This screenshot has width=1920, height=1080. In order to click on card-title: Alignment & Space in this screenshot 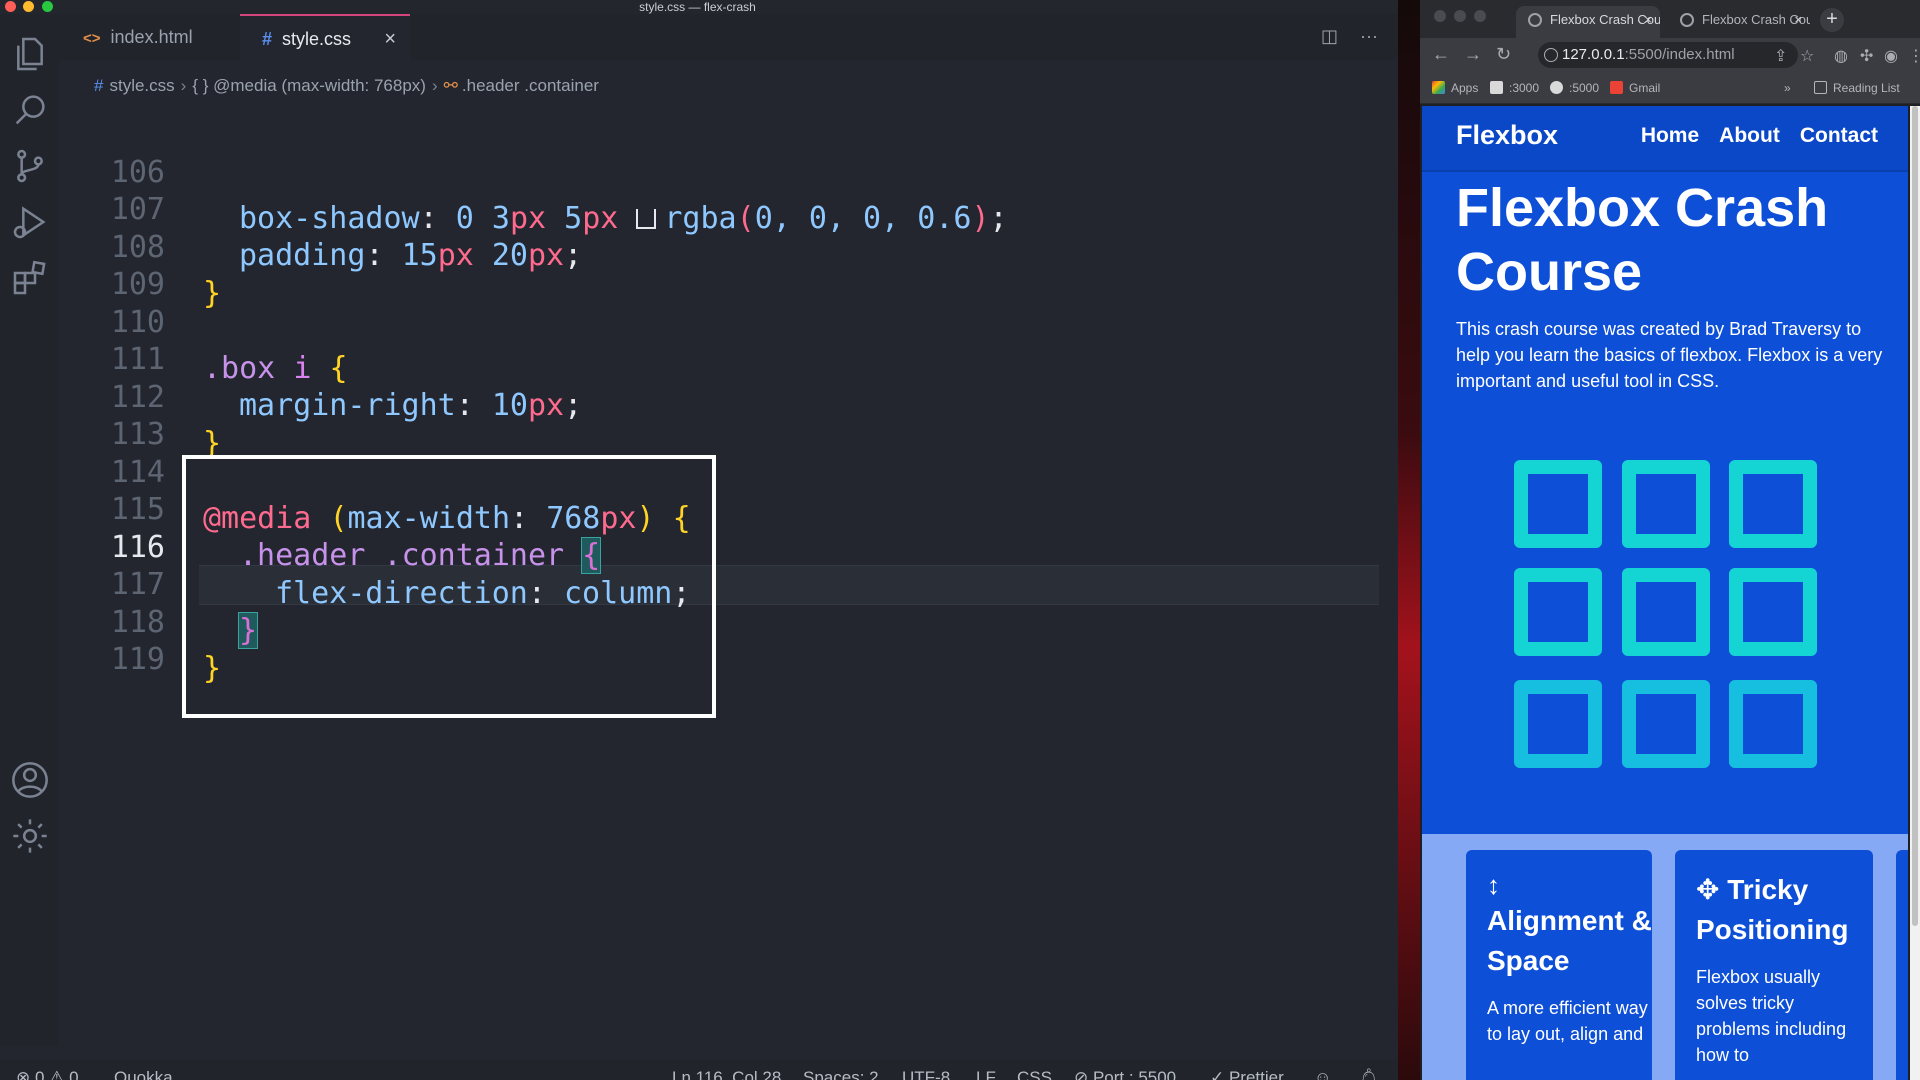, I will do `click(1569, 940)`.